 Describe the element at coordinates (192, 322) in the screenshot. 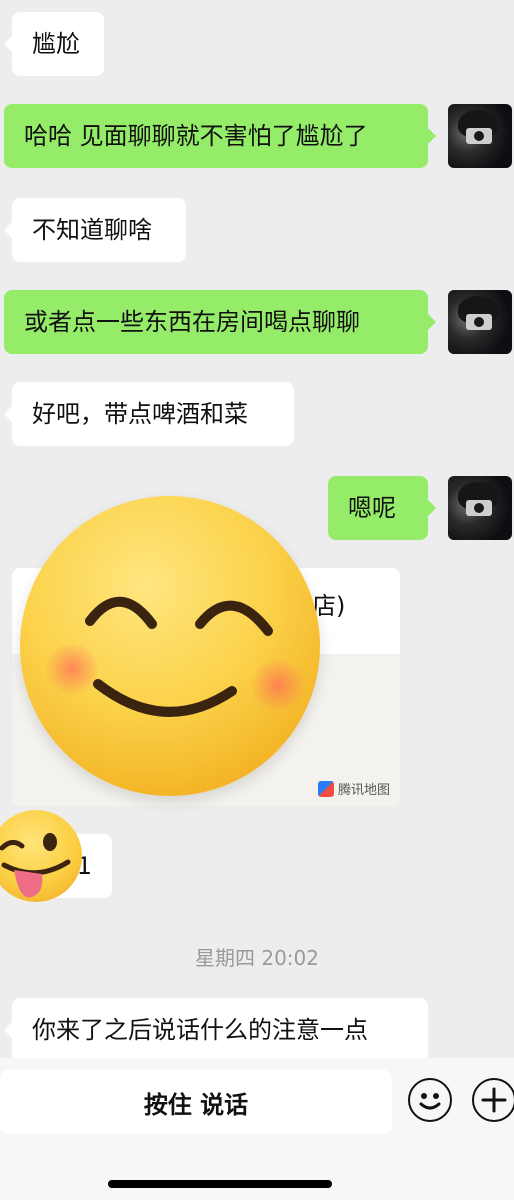

I see `message-text: 或者点一些东西在房间喝点聊聊` at that location.